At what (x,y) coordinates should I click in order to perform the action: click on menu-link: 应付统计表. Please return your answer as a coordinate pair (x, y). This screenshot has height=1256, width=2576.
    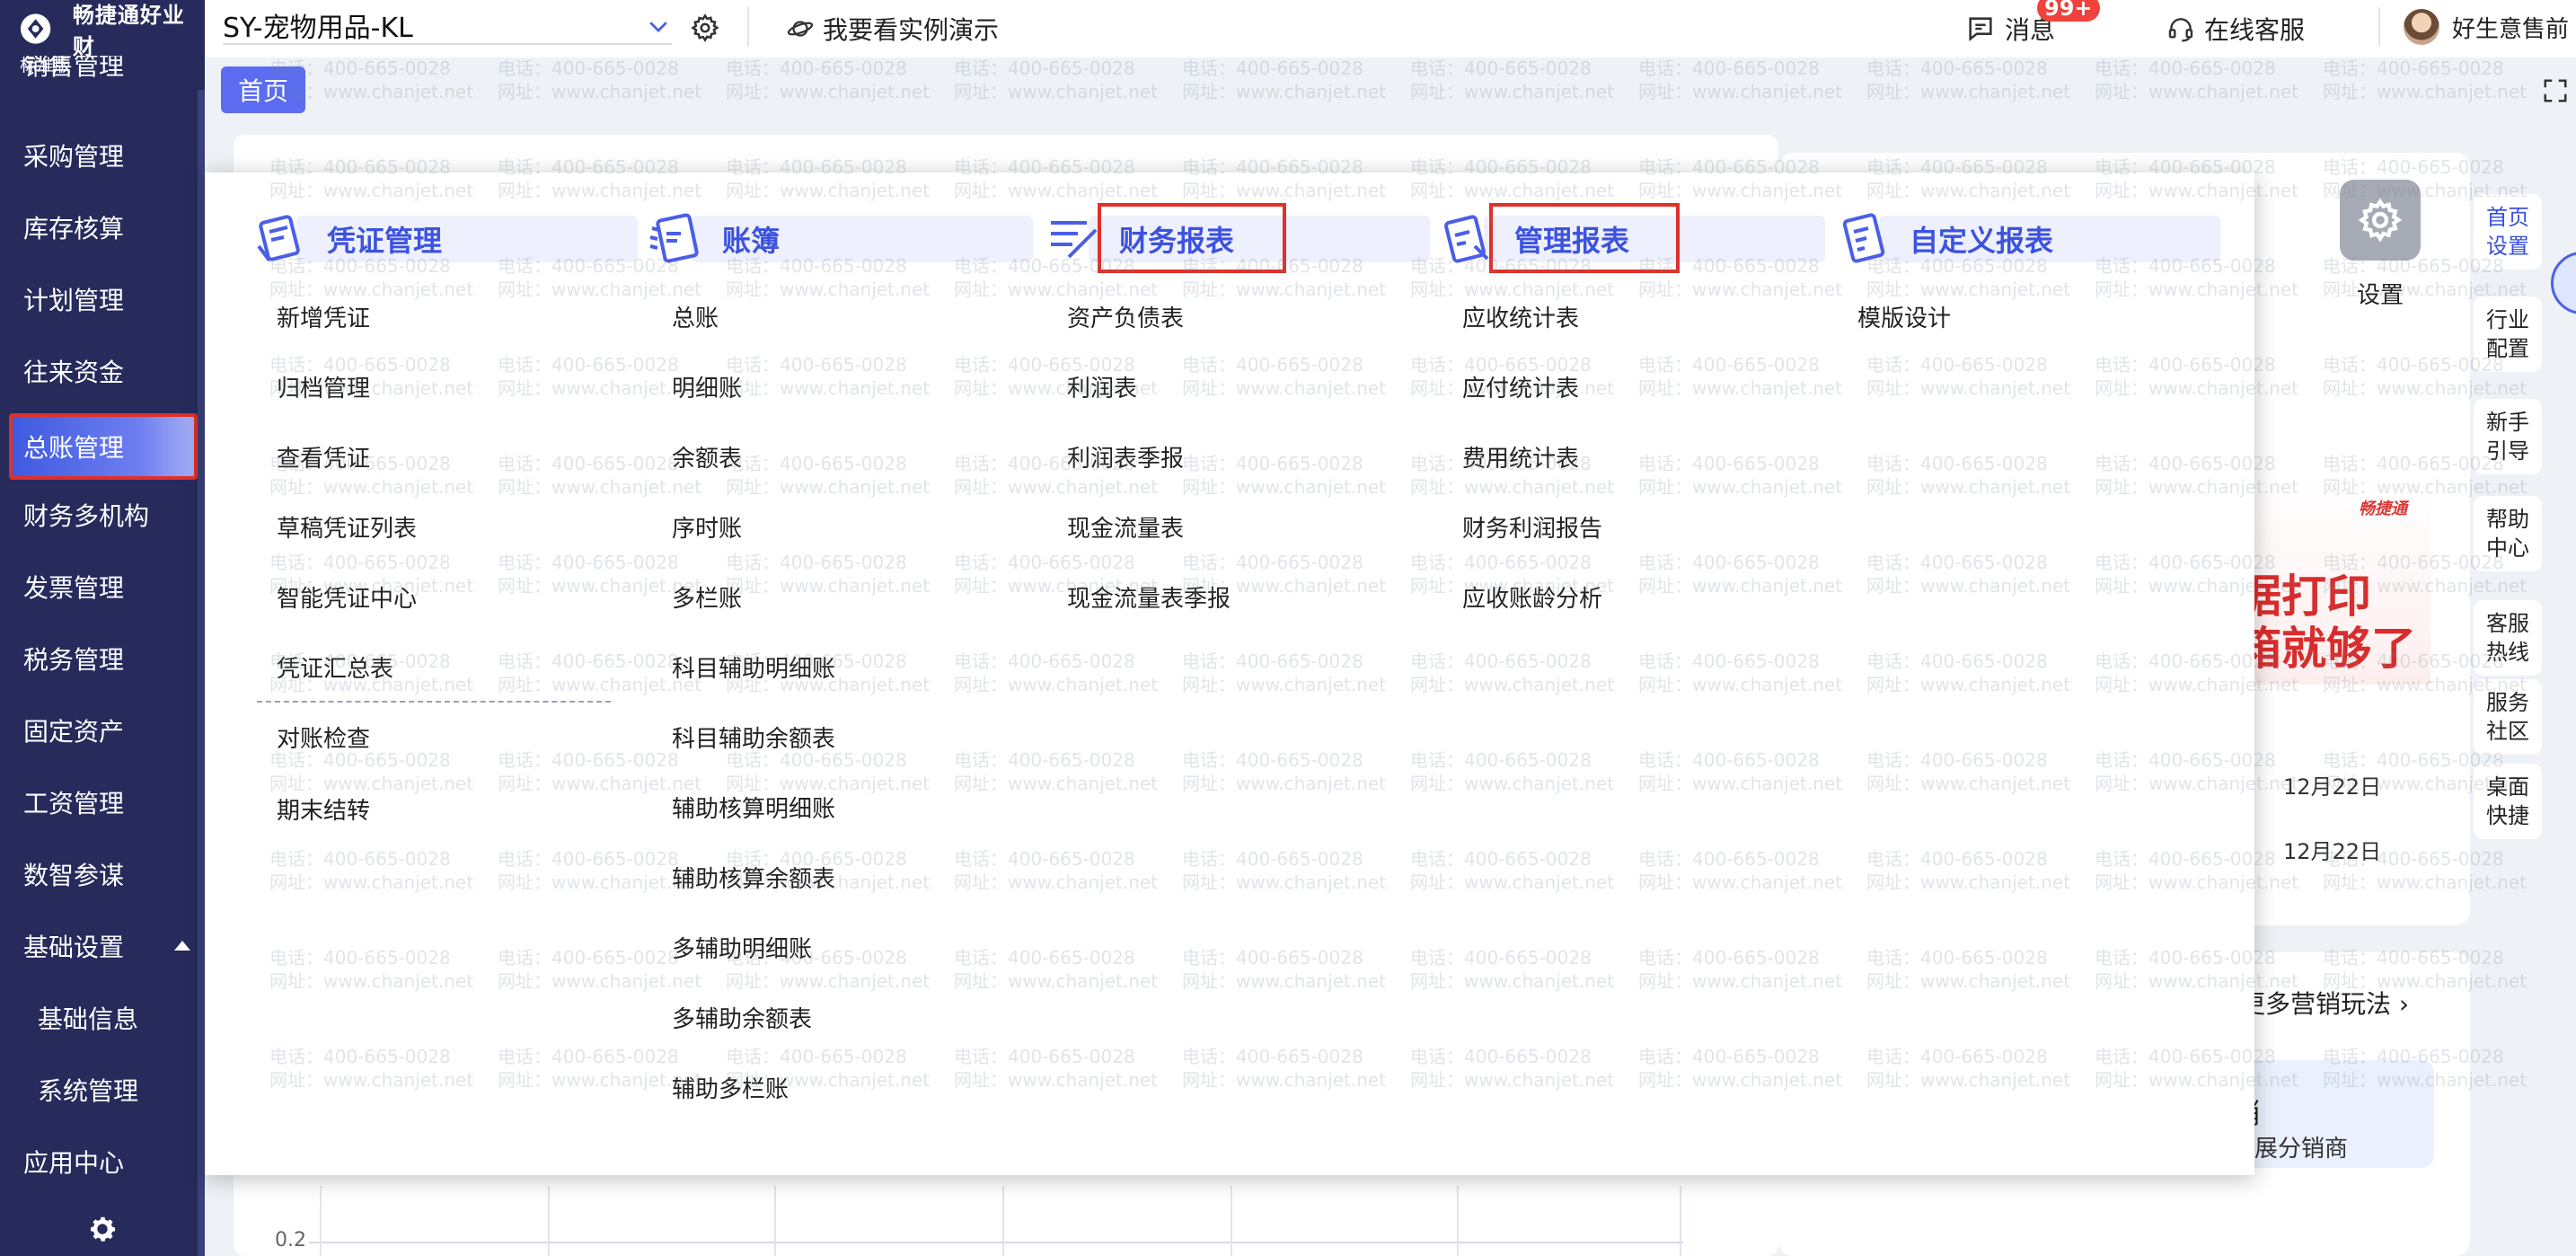
    Looking at the image, I should click on (1520, 386).